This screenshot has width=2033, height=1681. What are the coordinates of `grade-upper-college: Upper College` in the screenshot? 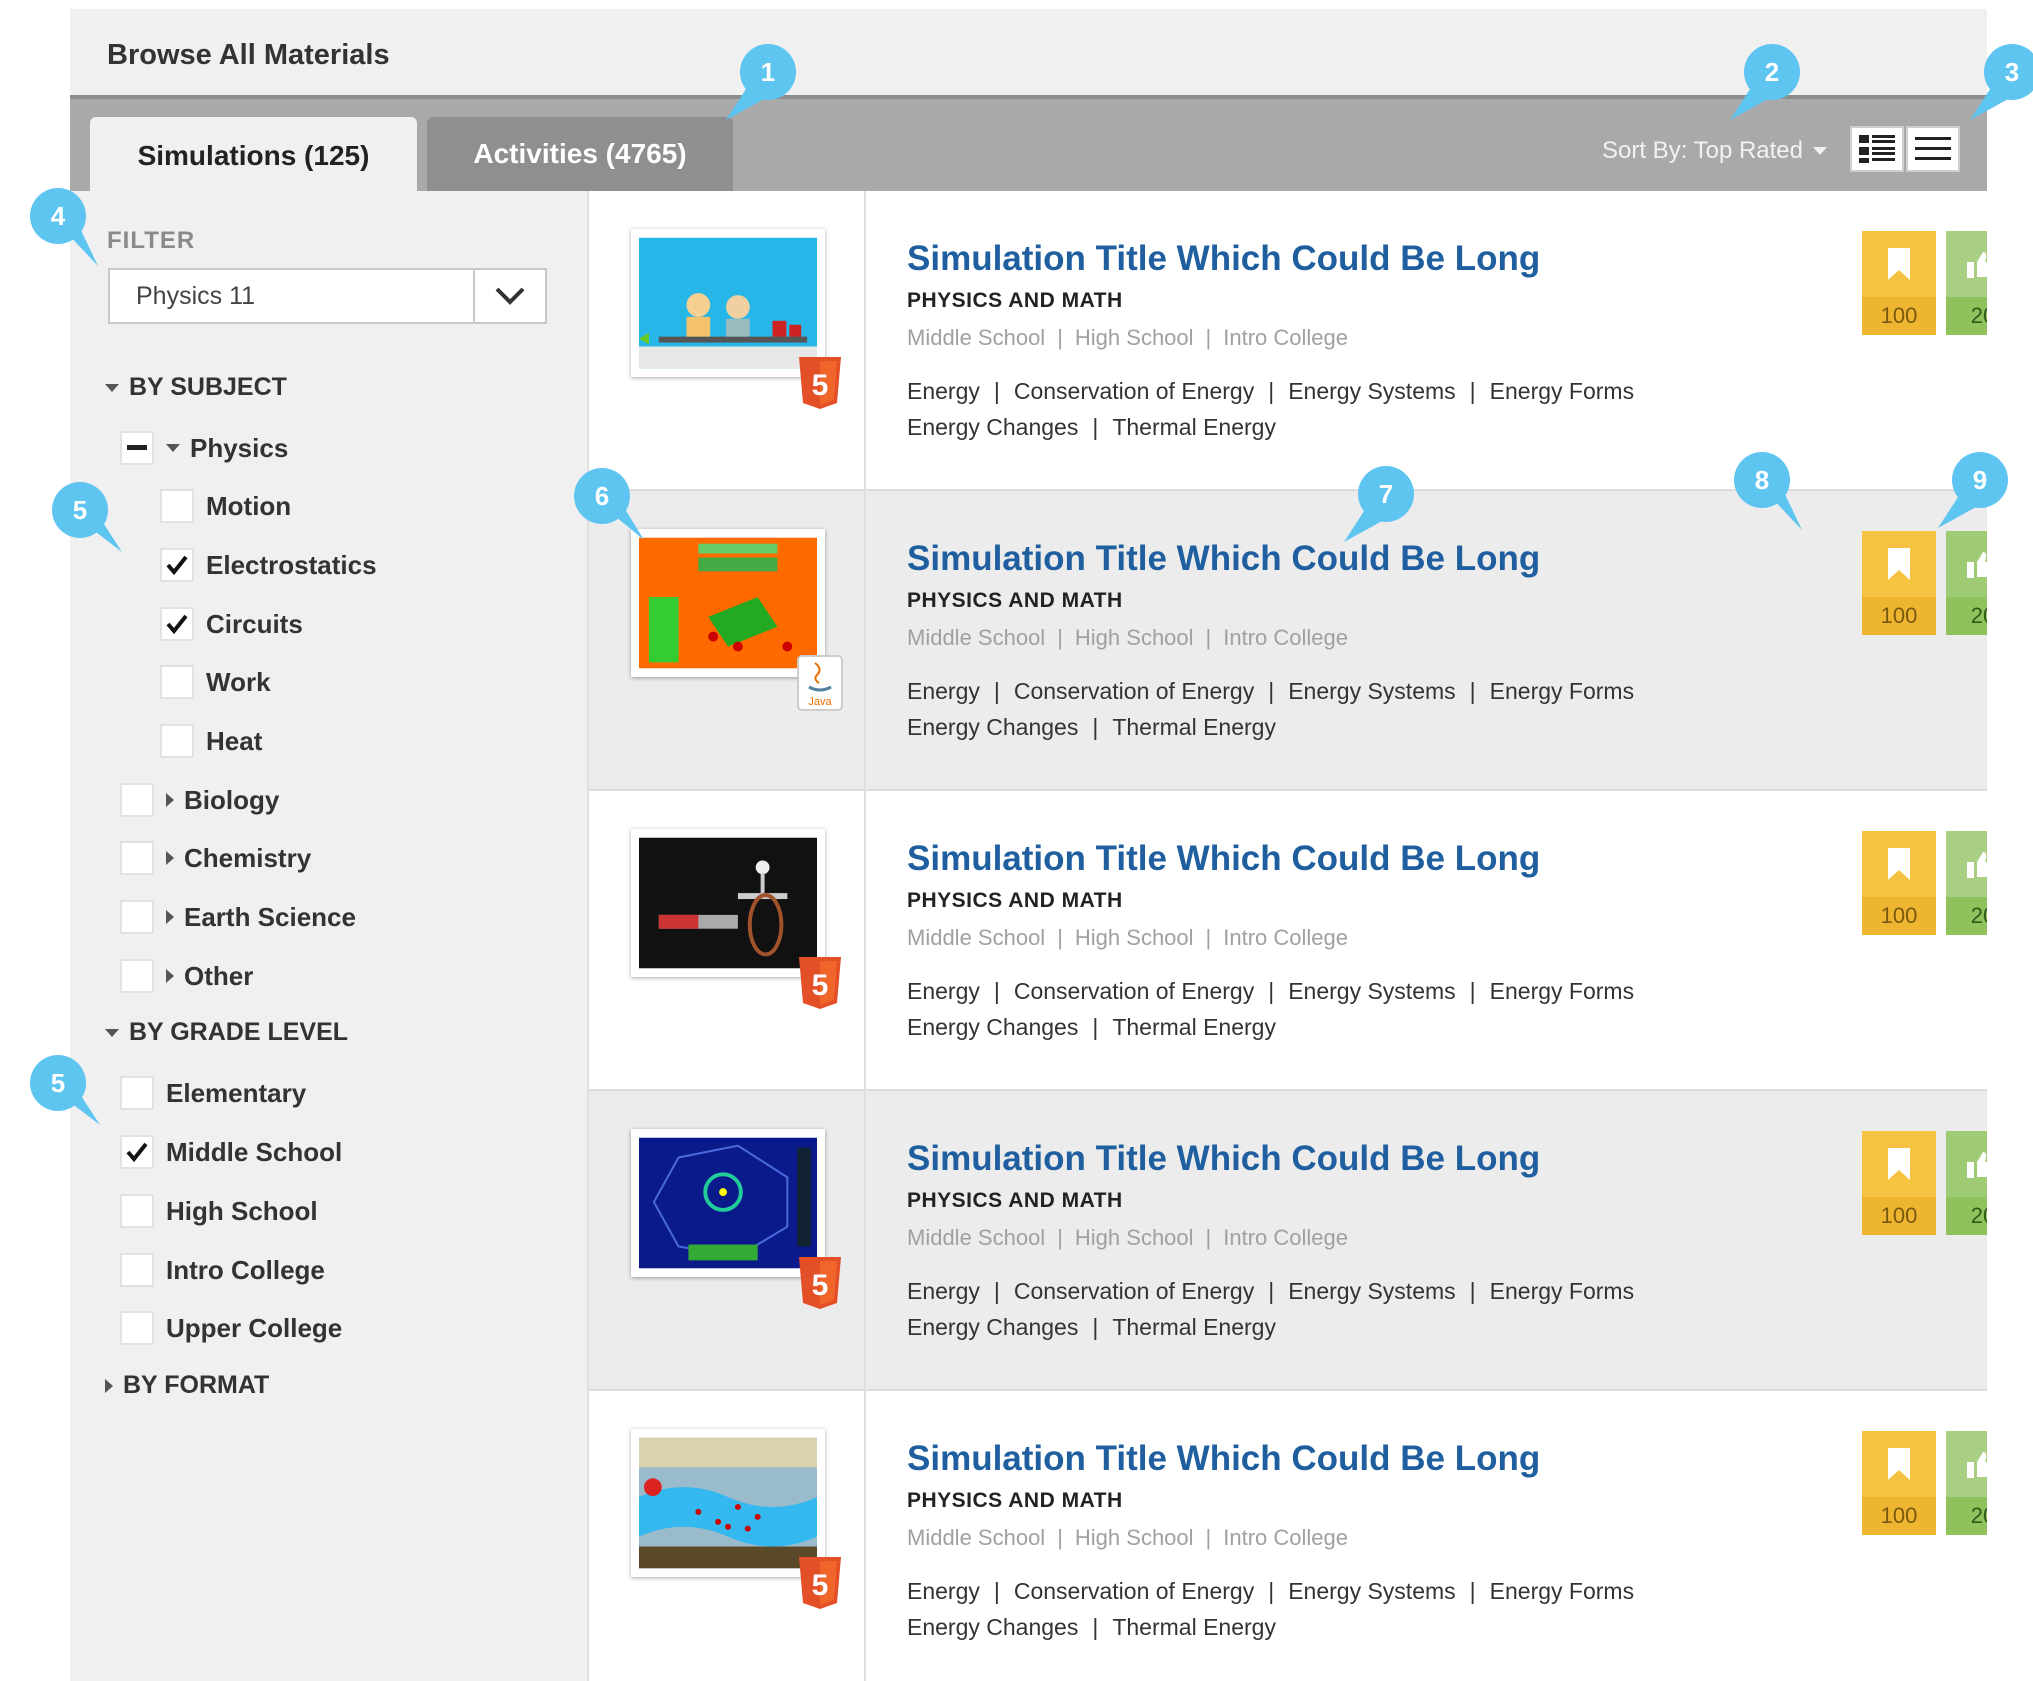 It's located at (231, 1328).